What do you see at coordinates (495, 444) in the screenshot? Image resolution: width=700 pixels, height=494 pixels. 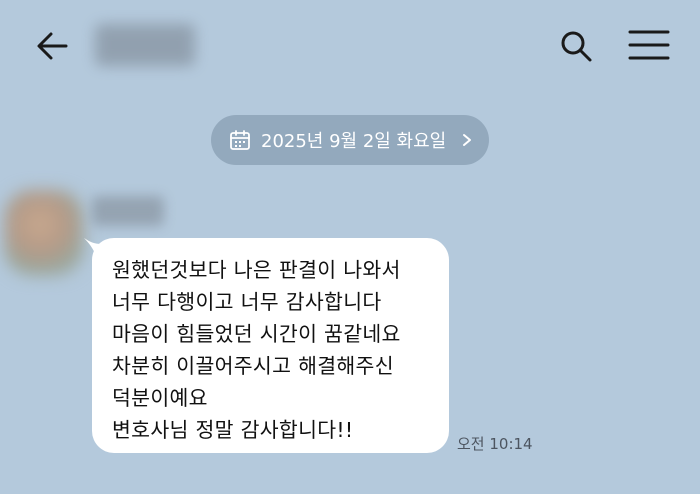 I see `message-time: 오전 10:14` at bounding box center [495, 444].